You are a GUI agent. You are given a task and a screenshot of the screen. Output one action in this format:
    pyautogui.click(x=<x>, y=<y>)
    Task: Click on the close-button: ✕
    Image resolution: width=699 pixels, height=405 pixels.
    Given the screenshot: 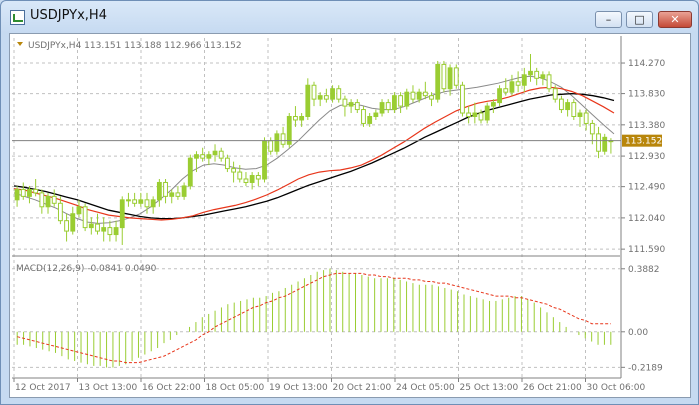 What is the action you would take?
    pyautogui.click(x=675, y=19)
    